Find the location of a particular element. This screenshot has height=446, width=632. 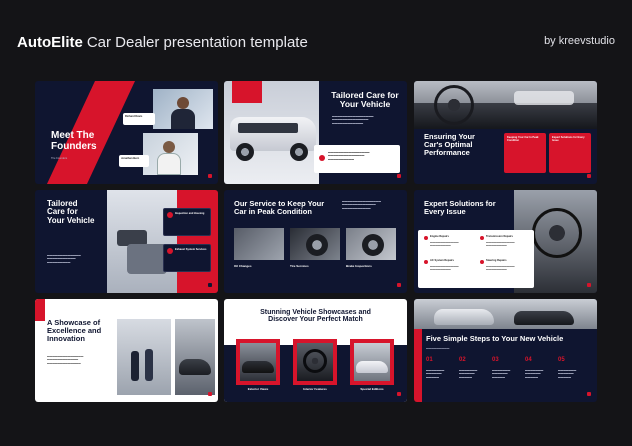

solution-label: Engine Repairs is located at coordinates (439, 236).